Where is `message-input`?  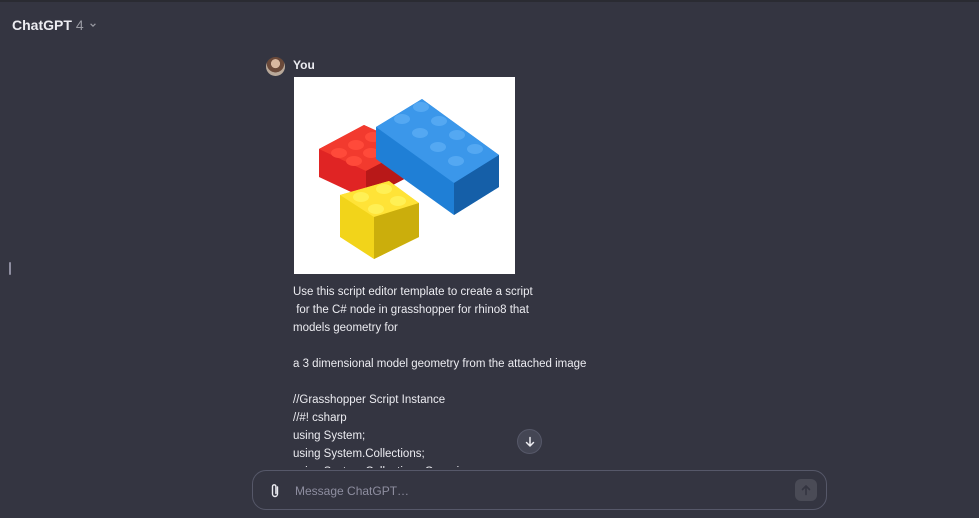 message-input is located at coordinates (535, 491).